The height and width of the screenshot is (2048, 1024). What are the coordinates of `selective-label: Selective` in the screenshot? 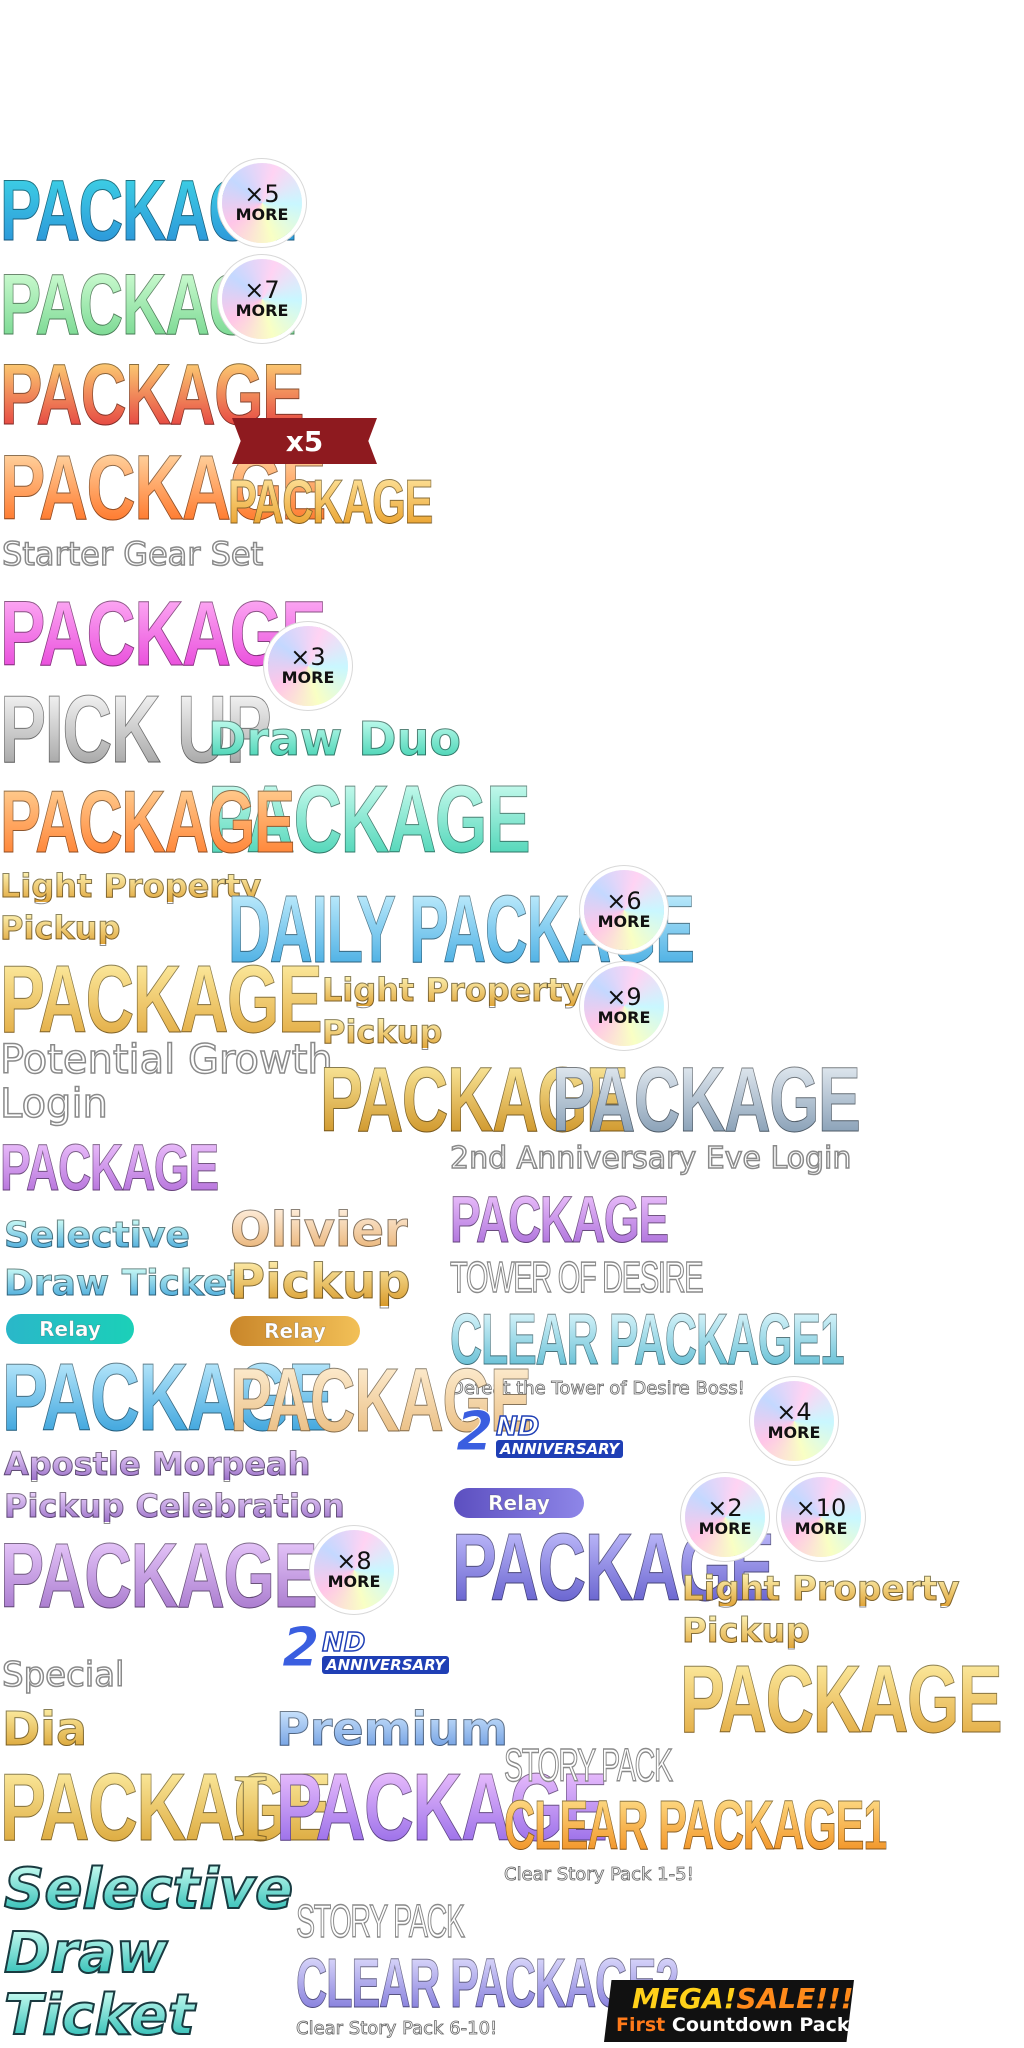 It's located at (97, 1235).